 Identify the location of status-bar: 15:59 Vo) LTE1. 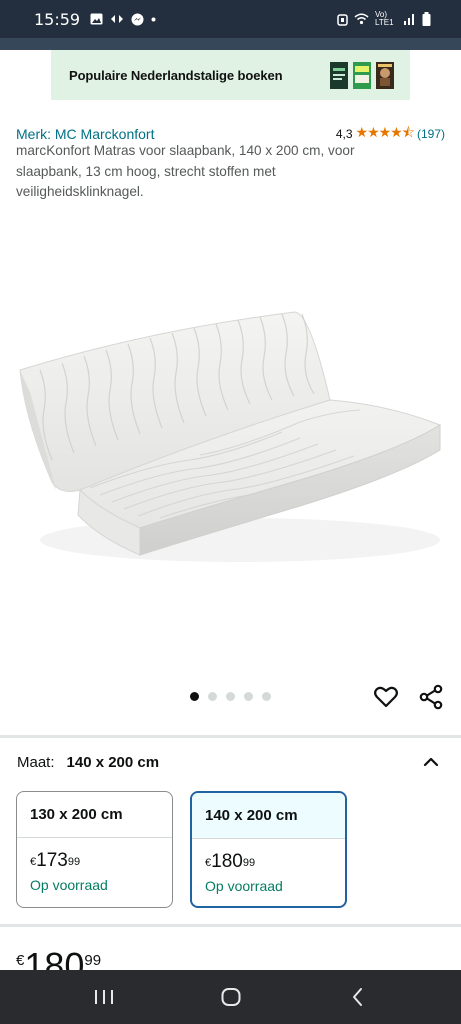
(230, 19).